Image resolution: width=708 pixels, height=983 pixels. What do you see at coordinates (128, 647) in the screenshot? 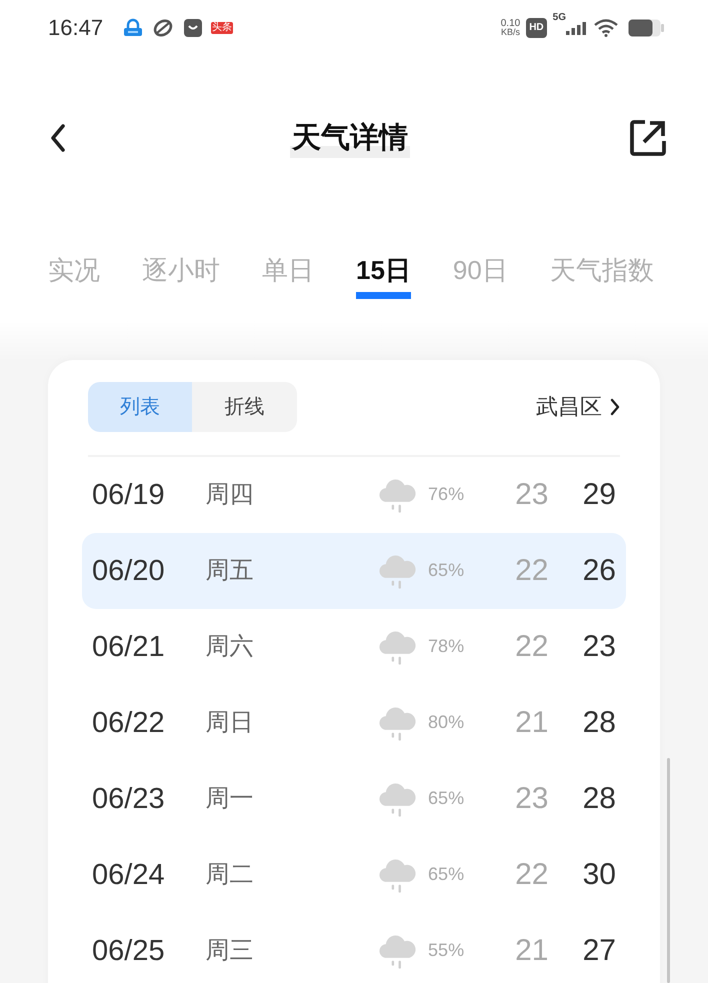
I see `date: 06/21` at bounding box center [128, 647].